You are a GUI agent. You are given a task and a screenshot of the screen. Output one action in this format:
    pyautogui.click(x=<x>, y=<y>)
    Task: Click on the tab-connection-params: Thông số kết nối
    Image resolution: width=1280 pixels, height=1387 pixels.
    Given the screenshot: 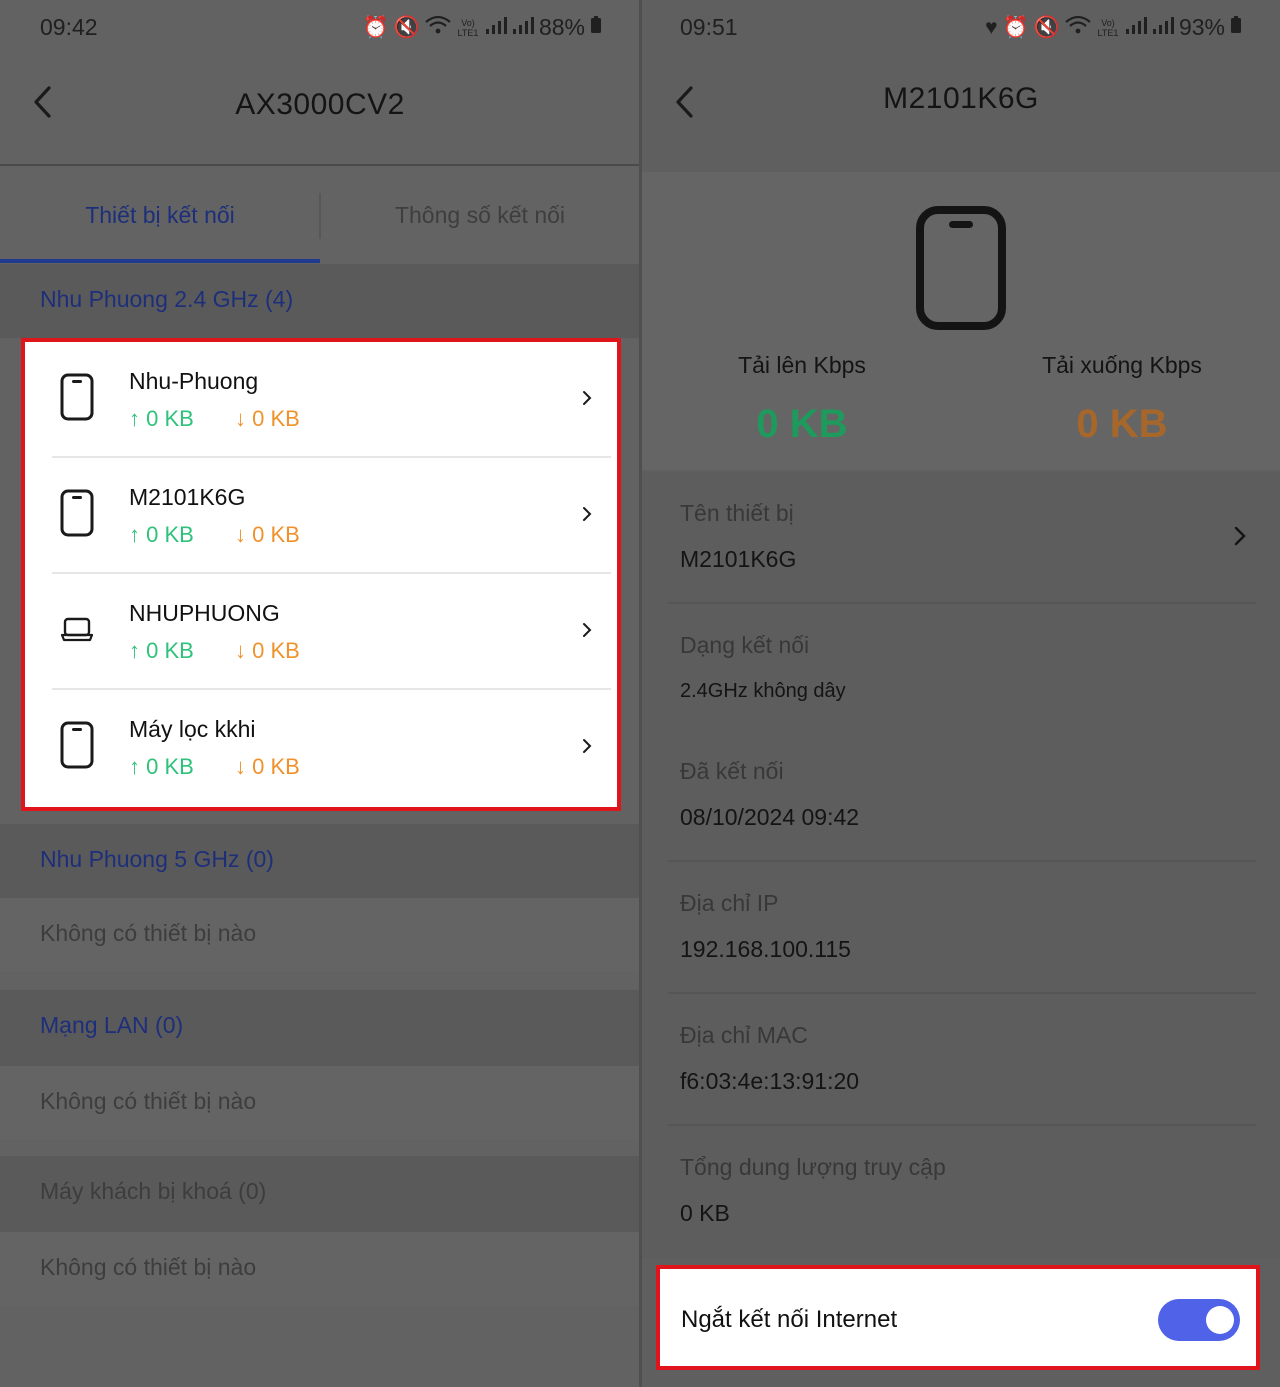 What is the action you would take?
    pyautogui.click(x=480, y=215)
    